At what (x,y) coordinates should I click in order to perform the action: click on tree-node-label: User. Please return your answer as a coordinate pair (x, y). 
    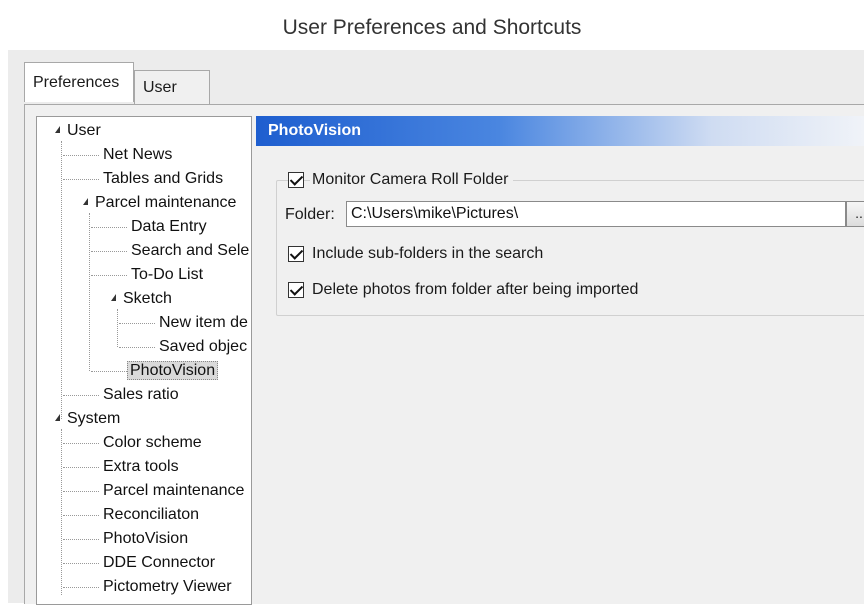
    Looking at the image, I should click on (84, 130).